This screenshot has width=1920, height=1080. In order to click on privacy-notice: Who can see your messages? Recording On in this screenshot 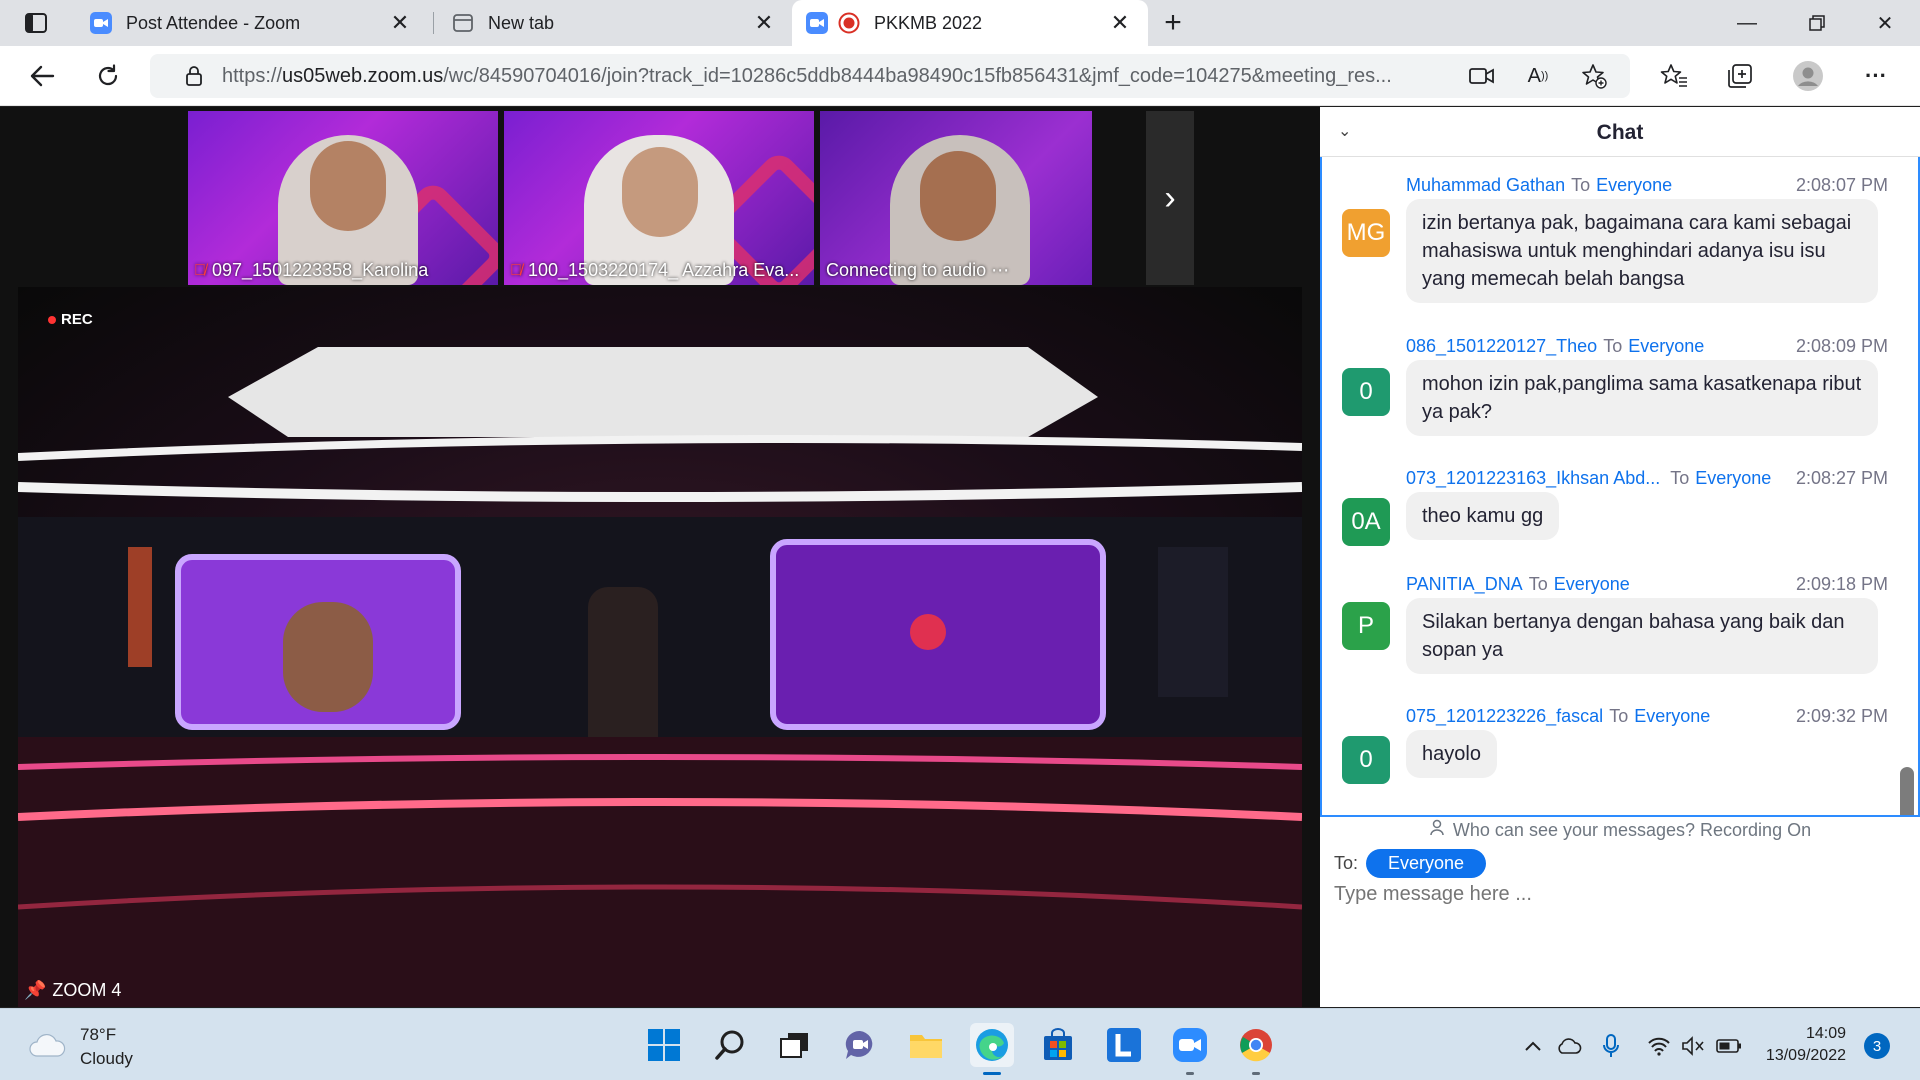, I will do `click(1620, 830)`.